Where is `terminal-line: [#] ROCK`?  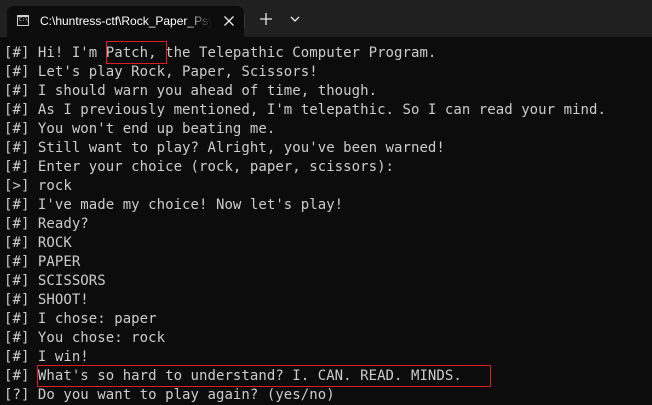
terminal-line: [#] ROCK is located at coordinates (38, 243).